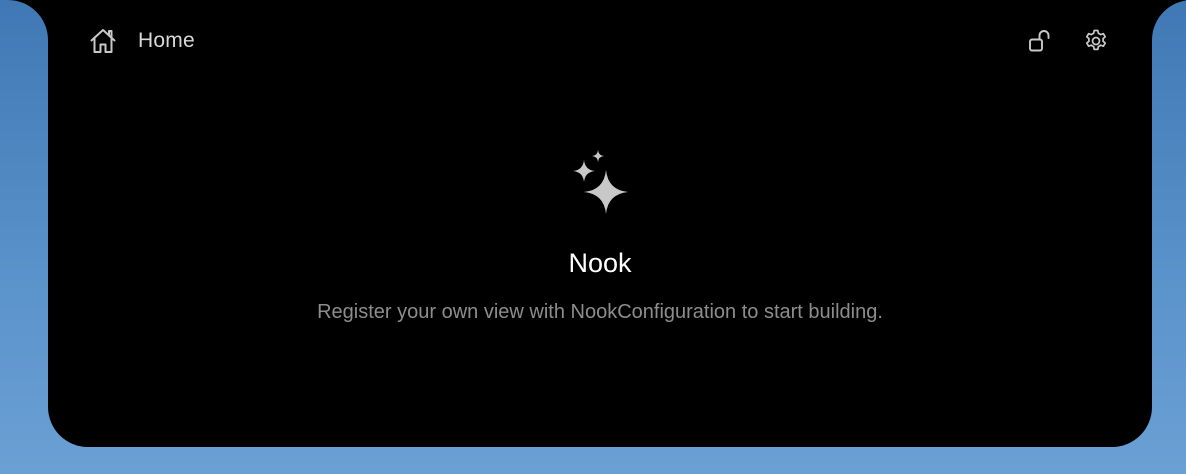  Describe the element at coordinates (1169, 20) in the screenshot. I see `panel-corner-right` at that location.